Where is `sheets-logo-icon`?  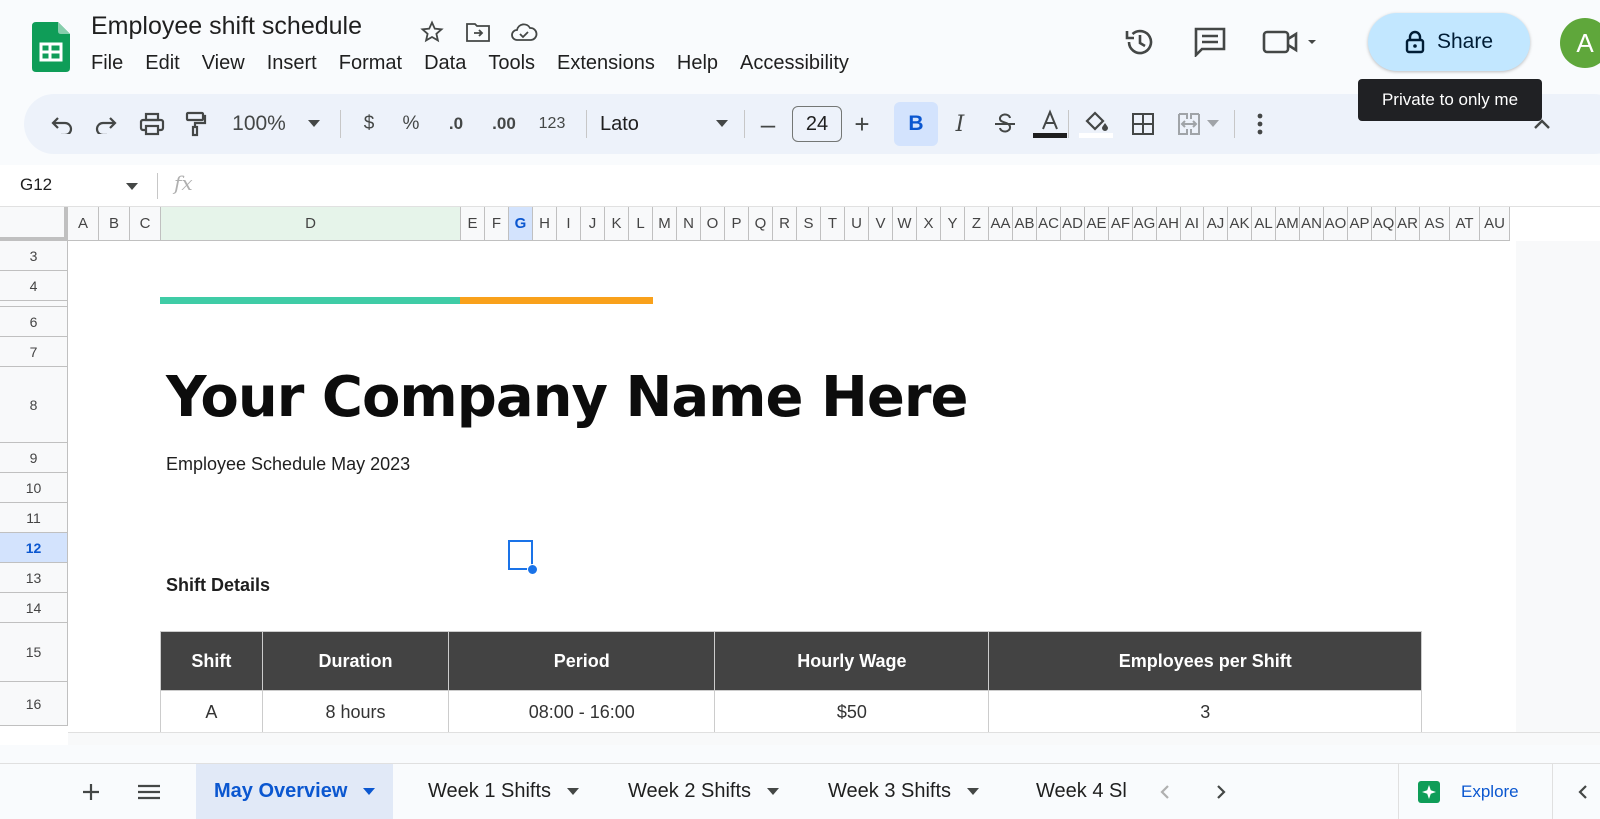
sheets-logo-icon is located at coordinates (51, 47).